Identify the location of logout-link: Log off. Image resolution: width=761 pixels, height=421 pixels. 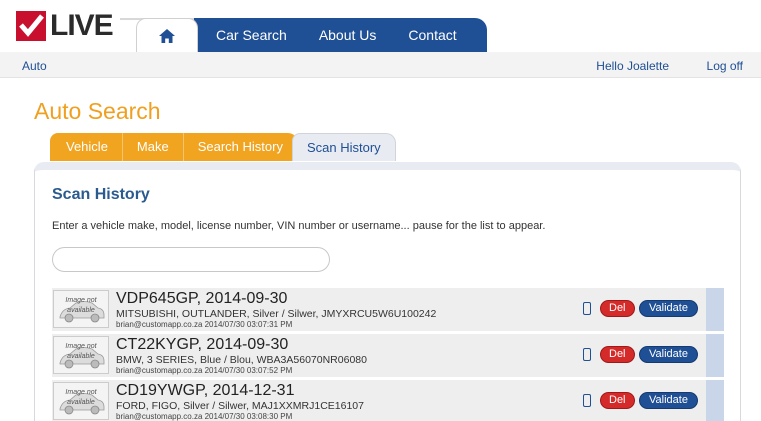
(725, 66).